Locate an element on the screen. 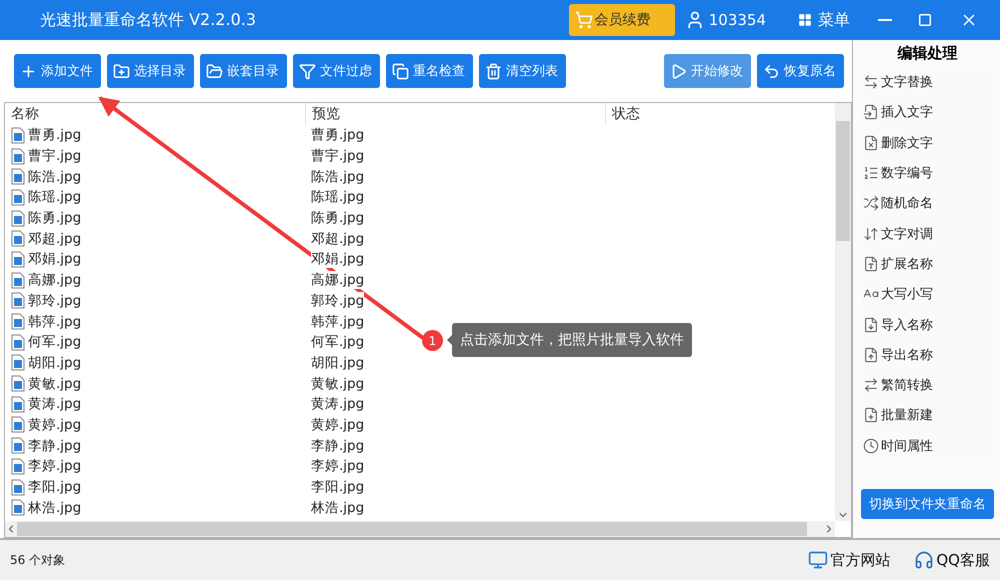 The height and width of the screenshot is (580, 1000). copy-icon is located at coordinates (400, 71).